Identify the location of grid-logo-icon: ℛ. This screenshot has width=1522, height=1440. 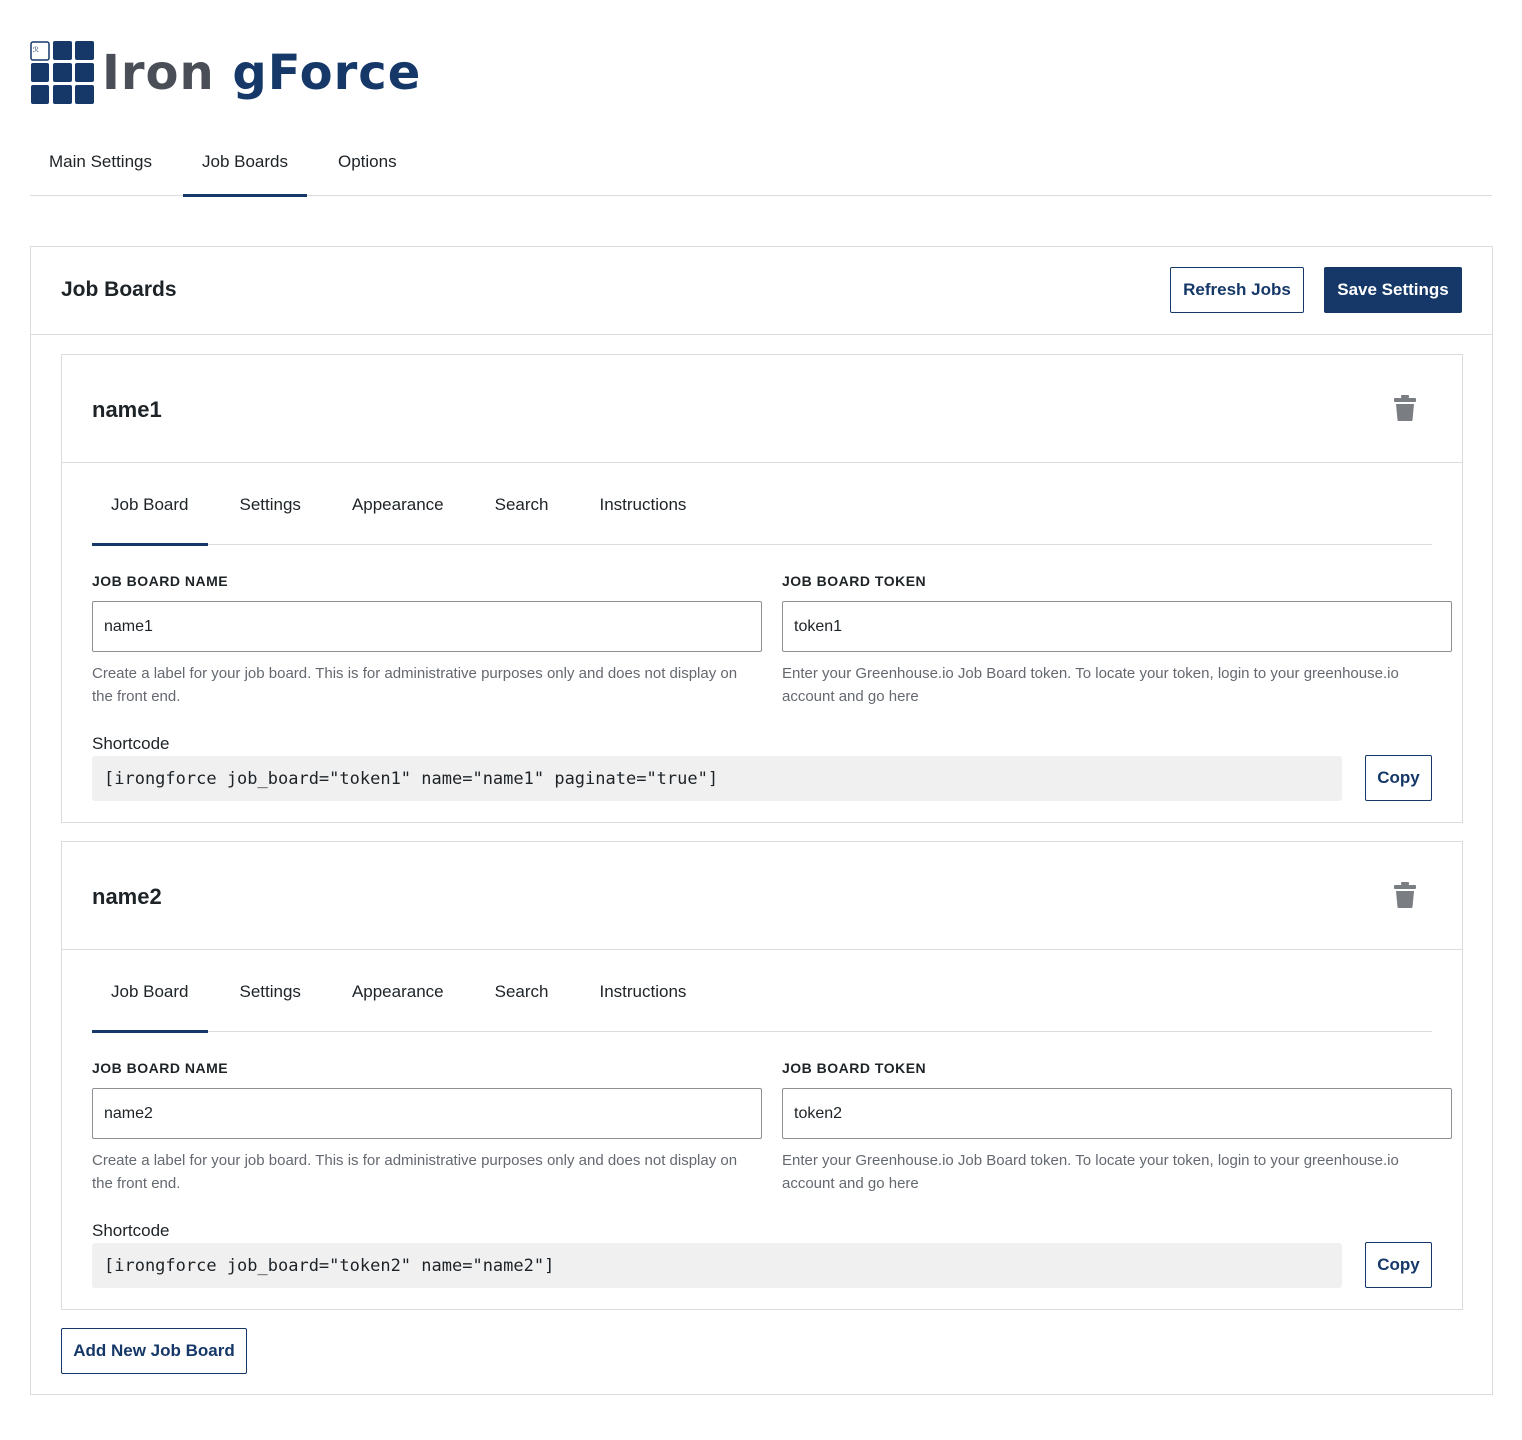
(62, 72).